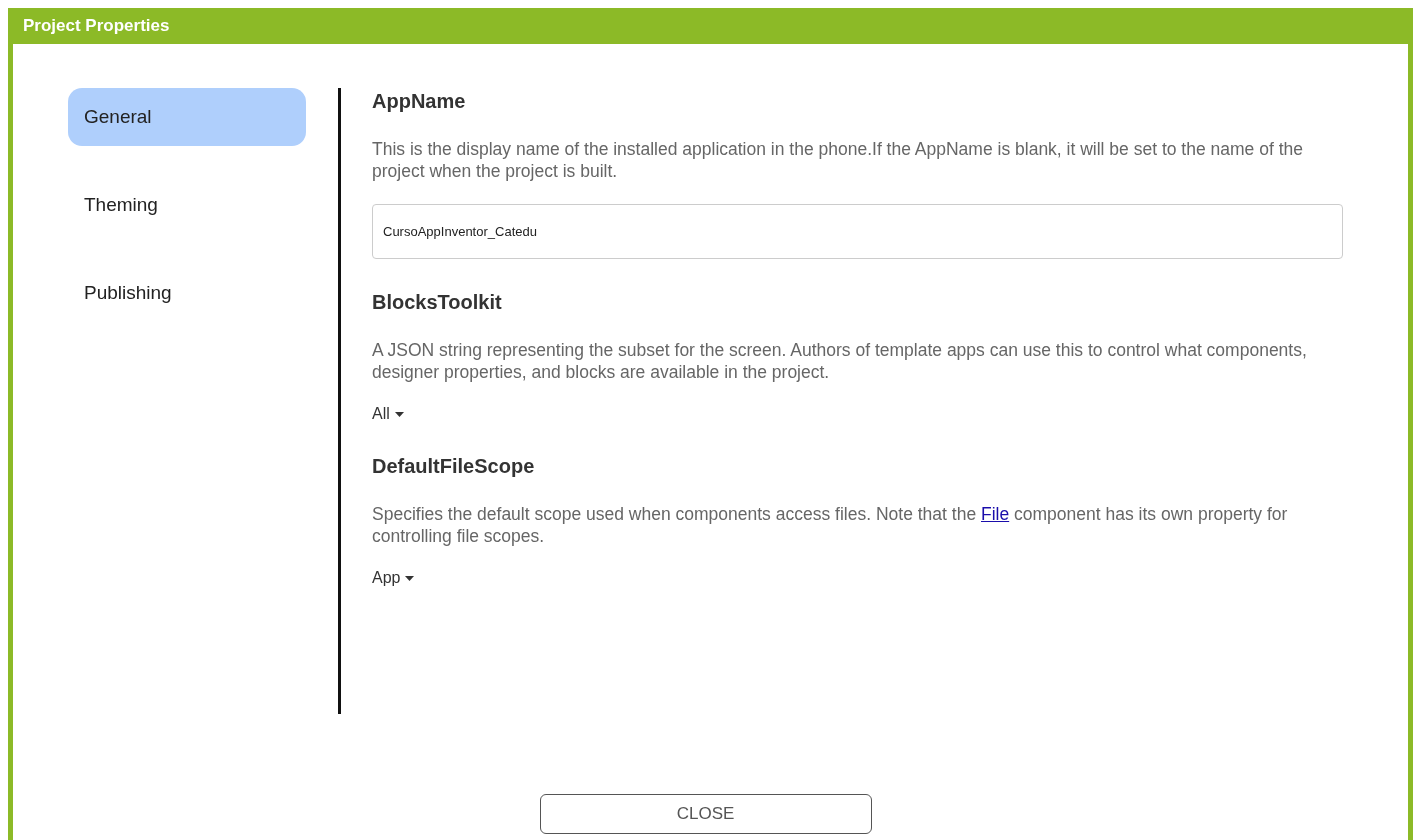  I want to click on sidebar-item: Theming, so click(187, 205).